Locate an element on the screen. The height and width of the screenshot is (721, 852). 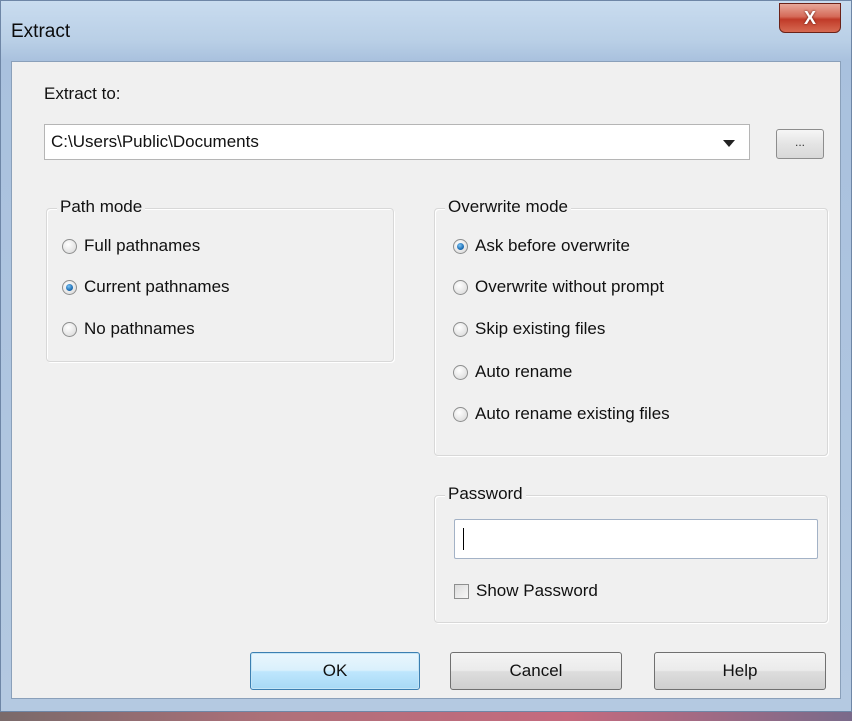
extract-to-path: C:\Users\Public\Documents is located at coordinates (155, 141).